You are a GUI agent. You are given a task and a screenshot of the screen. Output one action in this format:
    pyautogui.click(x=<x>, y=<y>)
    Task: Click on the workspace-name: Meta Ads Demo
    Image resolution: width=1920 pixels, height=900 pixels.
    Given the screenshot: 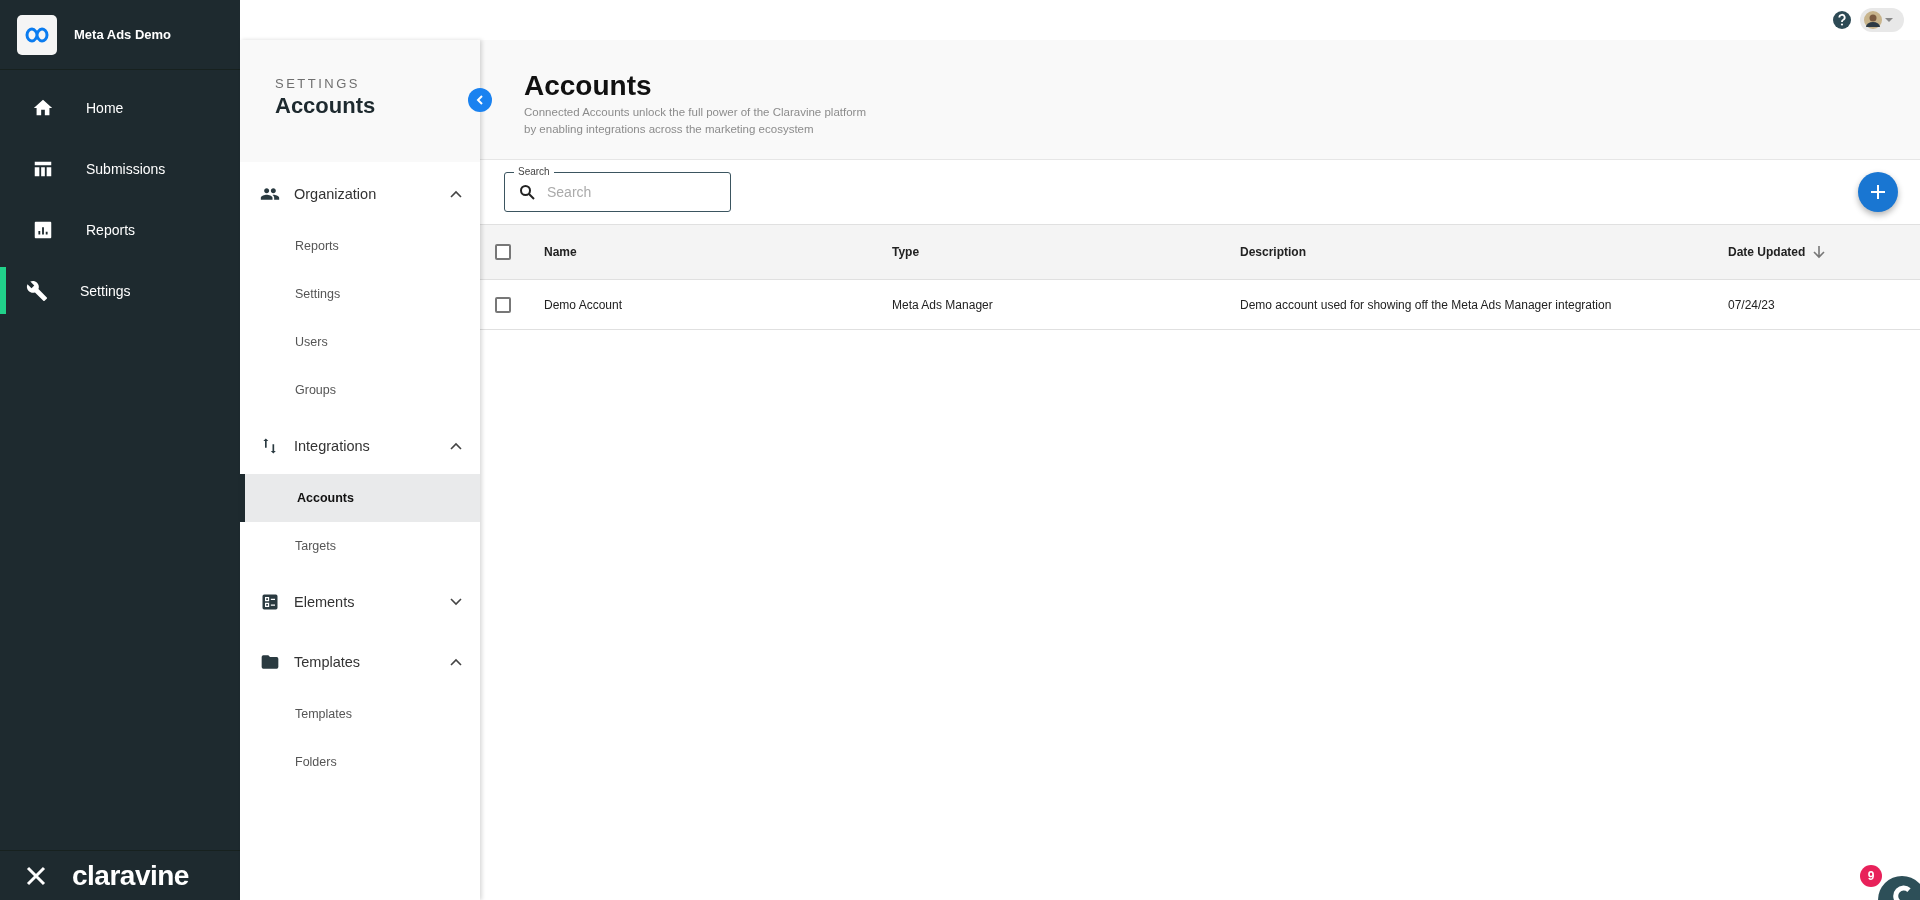 What is the action you would take?
    pyautogui.click(x=123, y=34)
    